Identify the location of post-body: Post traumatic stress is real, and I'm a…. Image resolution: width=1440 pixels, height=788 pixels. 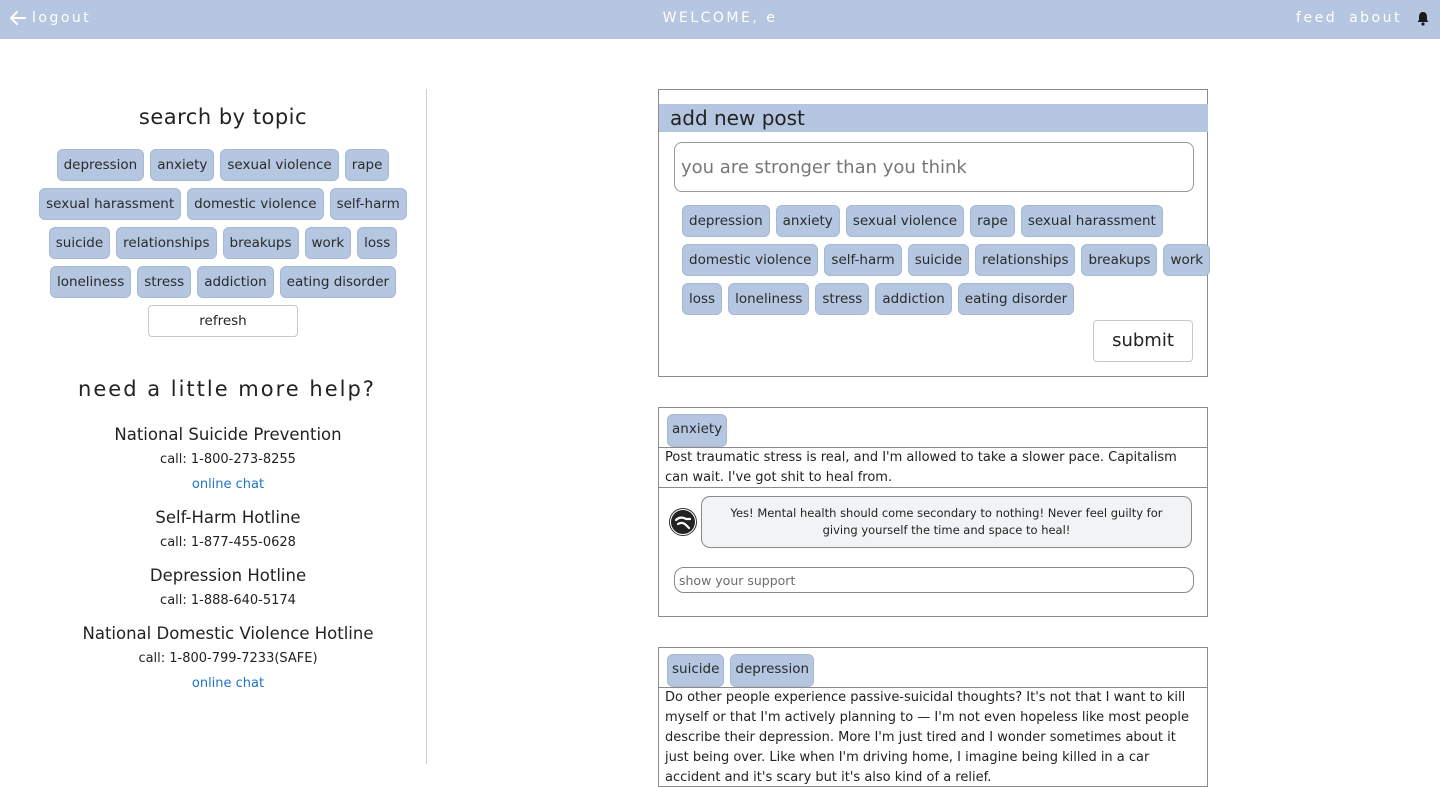
(933, 468).